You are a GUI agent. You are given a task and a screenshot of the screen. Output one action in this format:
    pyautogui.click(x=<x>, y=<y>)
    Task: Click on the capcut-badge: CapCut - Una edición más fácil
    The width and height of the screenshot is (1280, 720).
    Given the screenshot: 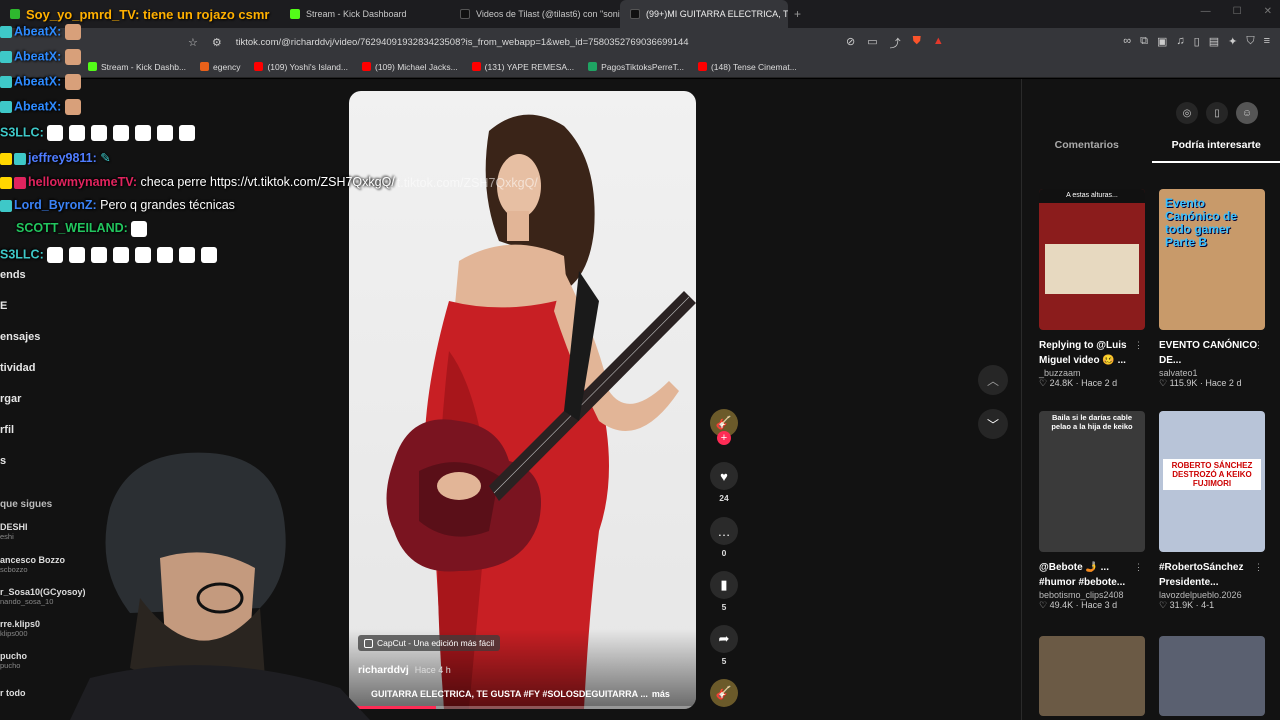 What is the action you would take?
    pyautogui.click(x=429, y=643)
    